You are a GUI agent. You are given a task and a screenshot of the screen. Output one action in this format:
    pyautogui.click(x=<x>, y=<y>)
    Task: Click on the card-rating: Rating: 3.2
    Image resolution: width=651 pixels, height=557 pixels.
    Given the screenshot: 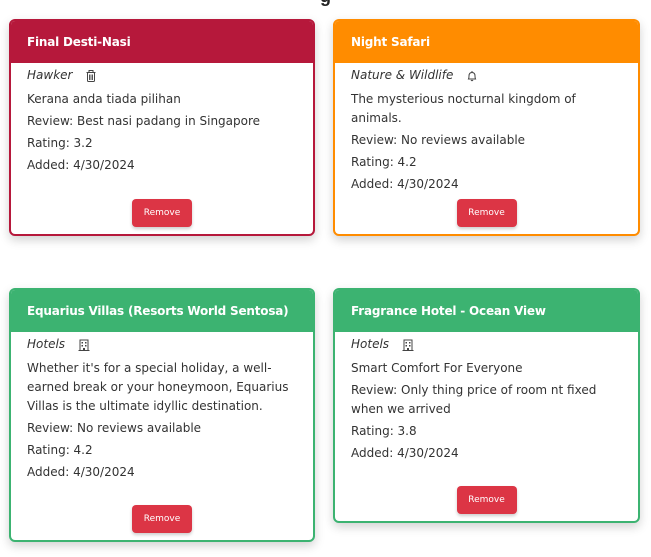 What is the action you would take?
    pyautogui.click(x=60, y=143)
    